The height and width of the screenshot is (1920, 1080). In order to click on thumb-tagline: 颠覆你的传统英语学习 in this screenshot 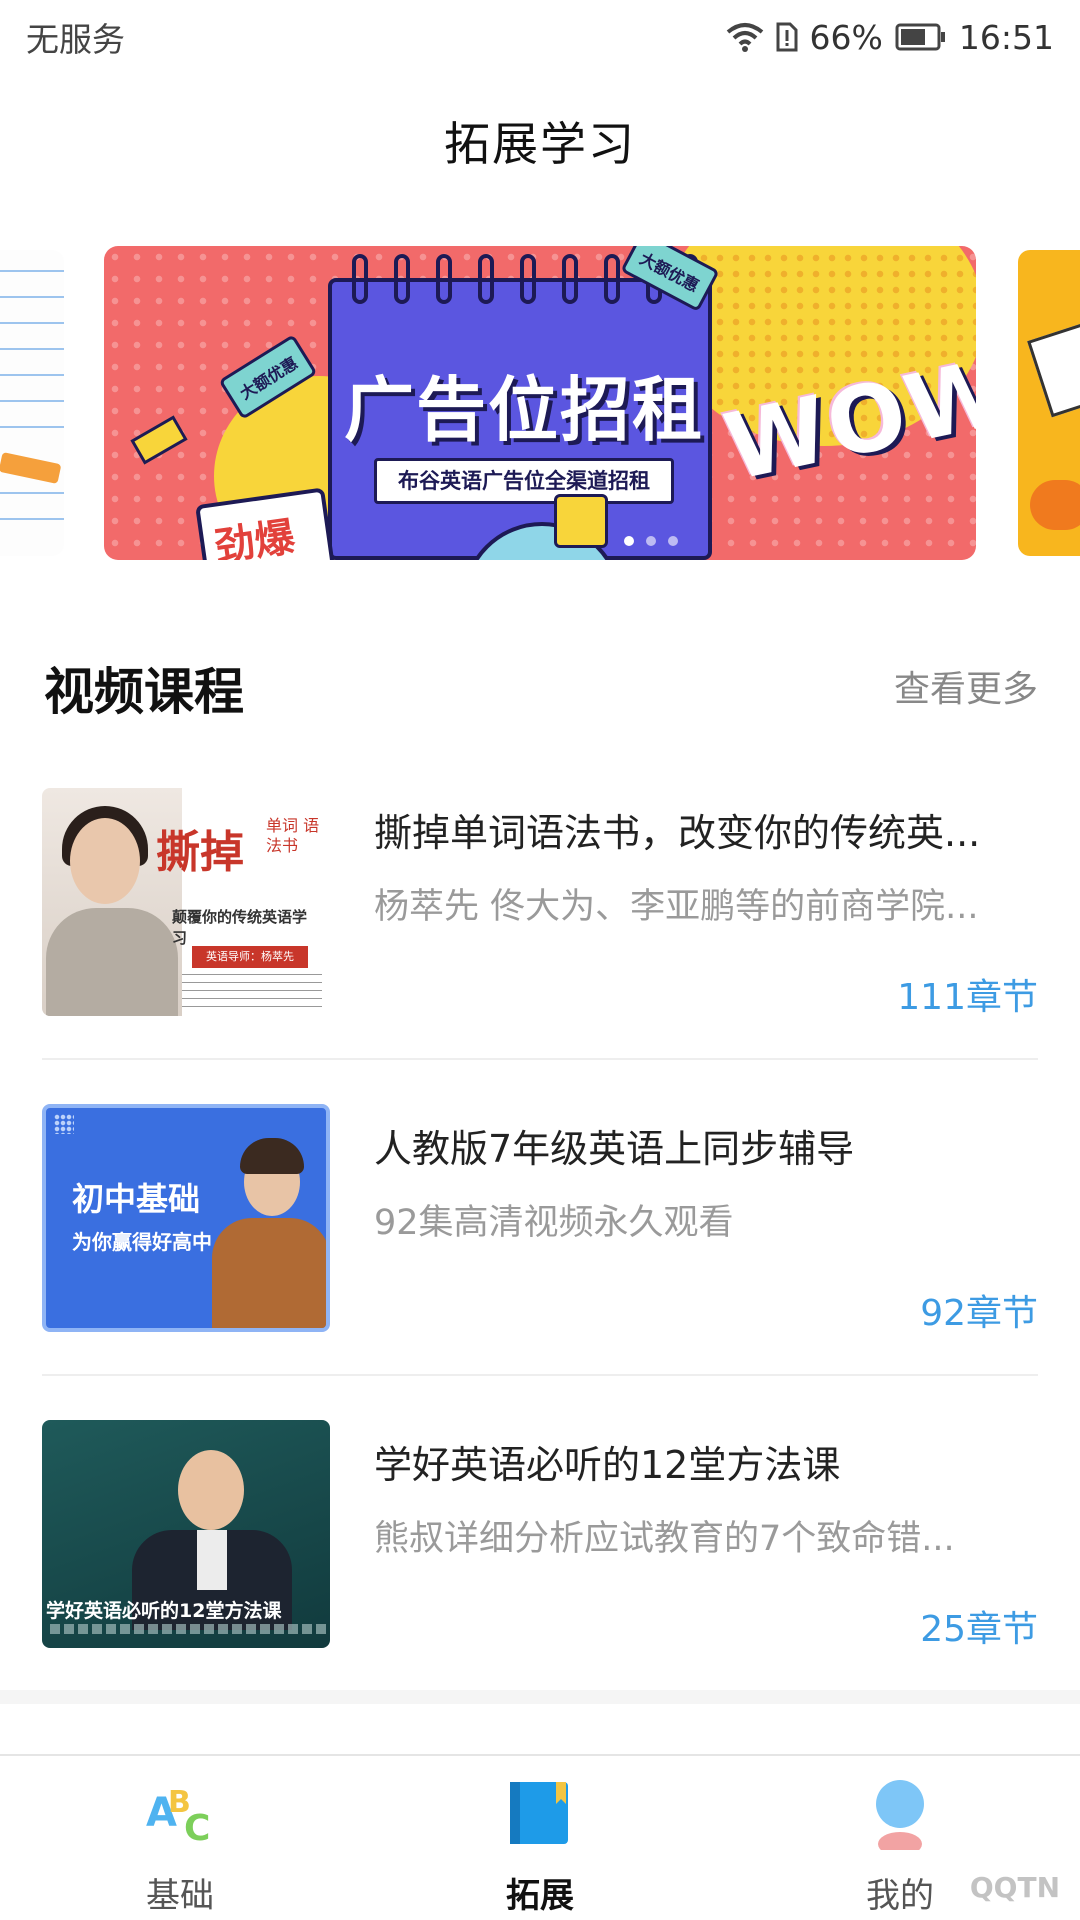, I will do `click(240, 927)`.